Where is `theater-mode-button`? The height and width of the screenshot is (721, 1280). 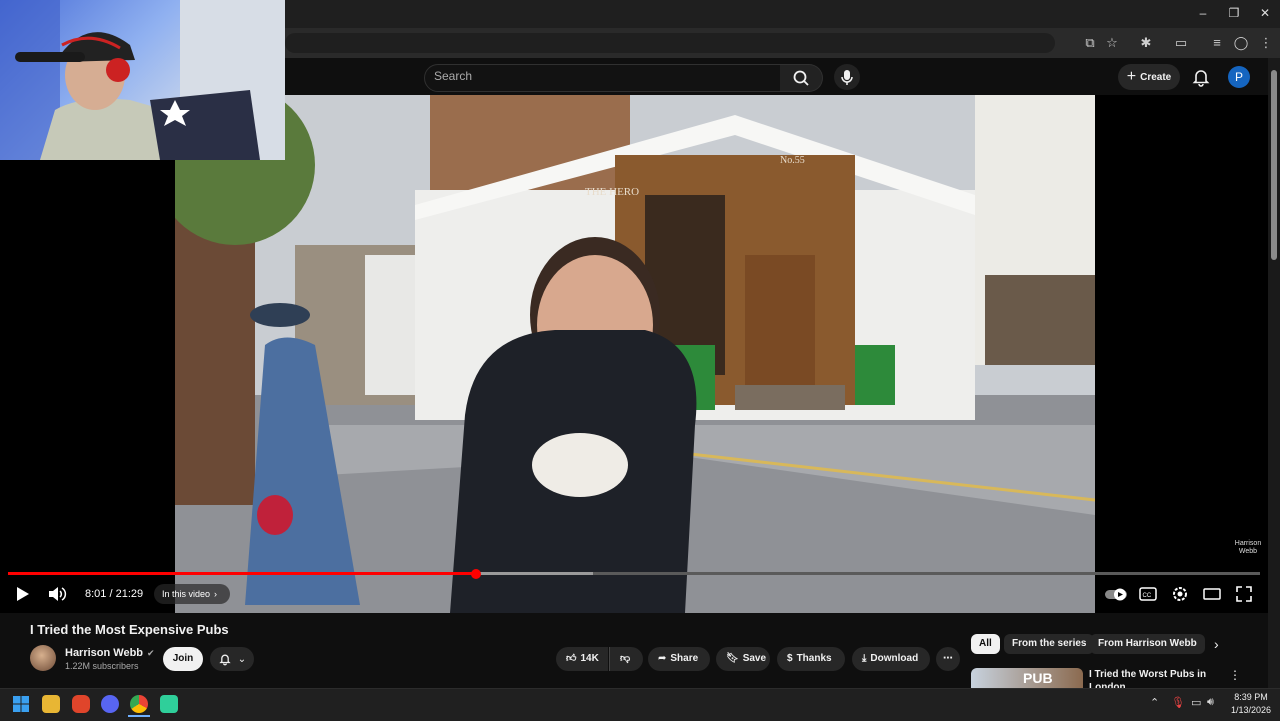 theater-mode-button is located at coordinates (1212, 594).